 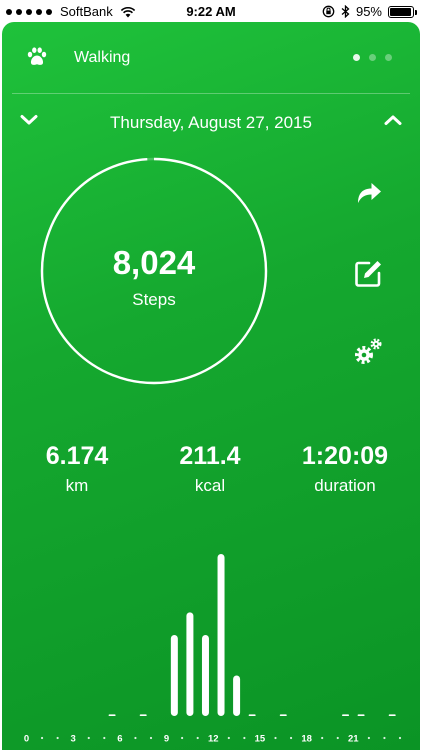 I want to click on calories-unit: kcal, so click(x=210, y=485).